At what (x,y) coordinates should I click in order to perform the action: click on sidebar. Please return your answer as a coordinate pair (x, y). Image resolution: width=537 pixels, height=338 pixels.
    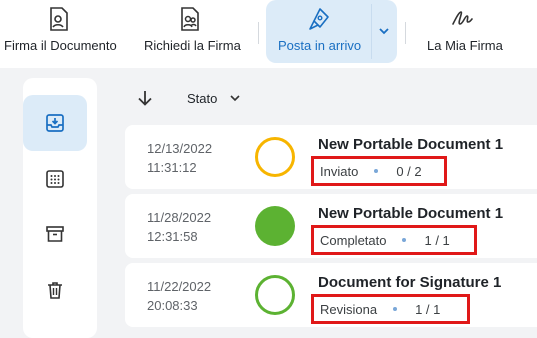
    Looking at the image, I should click on (60, 208).